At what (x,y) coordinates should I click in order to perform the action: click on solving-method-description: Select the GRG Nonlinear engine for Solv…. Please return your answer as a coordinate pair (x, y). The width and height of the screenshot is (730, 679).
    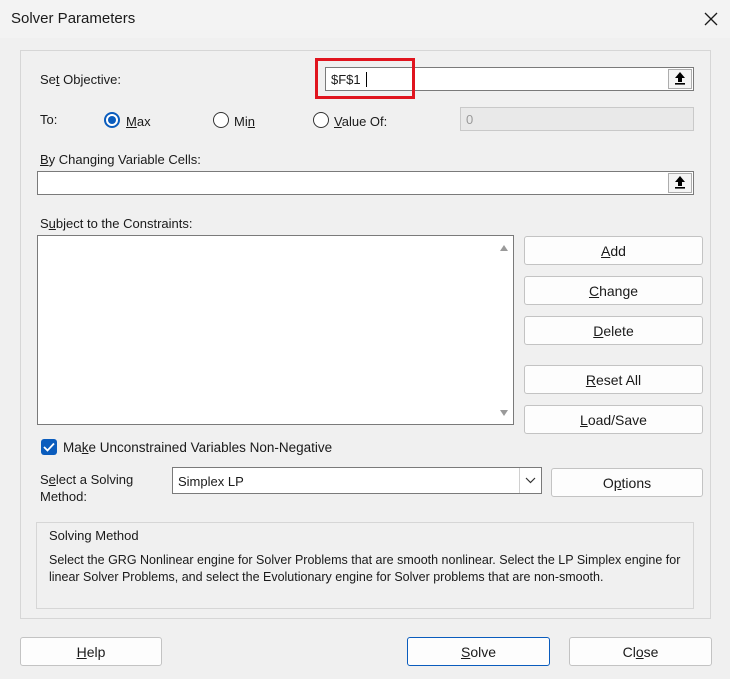
    Looking at the image, I should click on (365, 568).